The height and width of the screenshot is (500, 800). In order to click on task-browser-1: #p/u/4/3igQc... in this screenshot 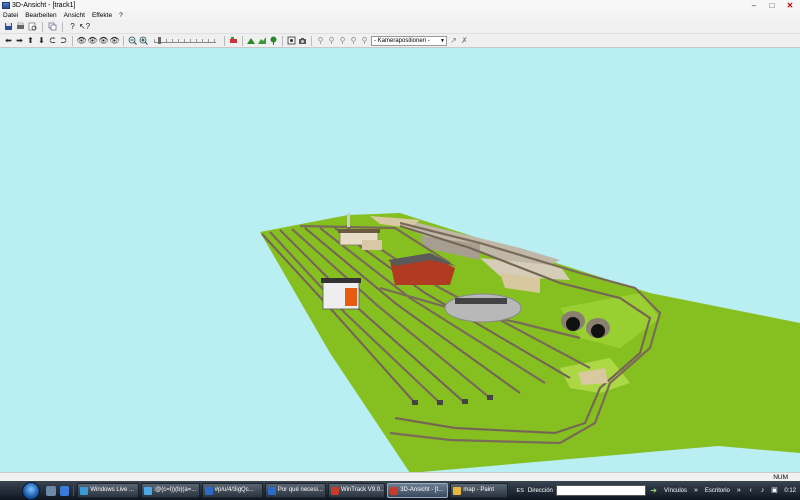, I will do `click(232, 490)`.